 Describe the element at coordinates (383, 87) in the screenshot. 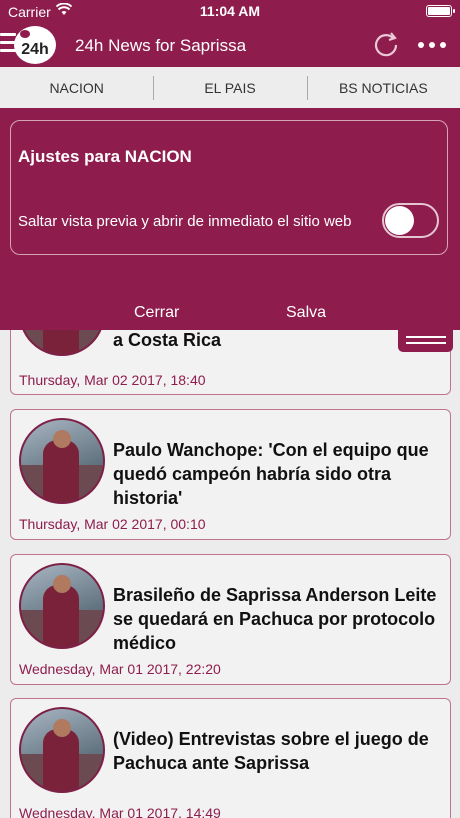

I see `tab-bs-noticias: BS NOTICIAS` at that location.